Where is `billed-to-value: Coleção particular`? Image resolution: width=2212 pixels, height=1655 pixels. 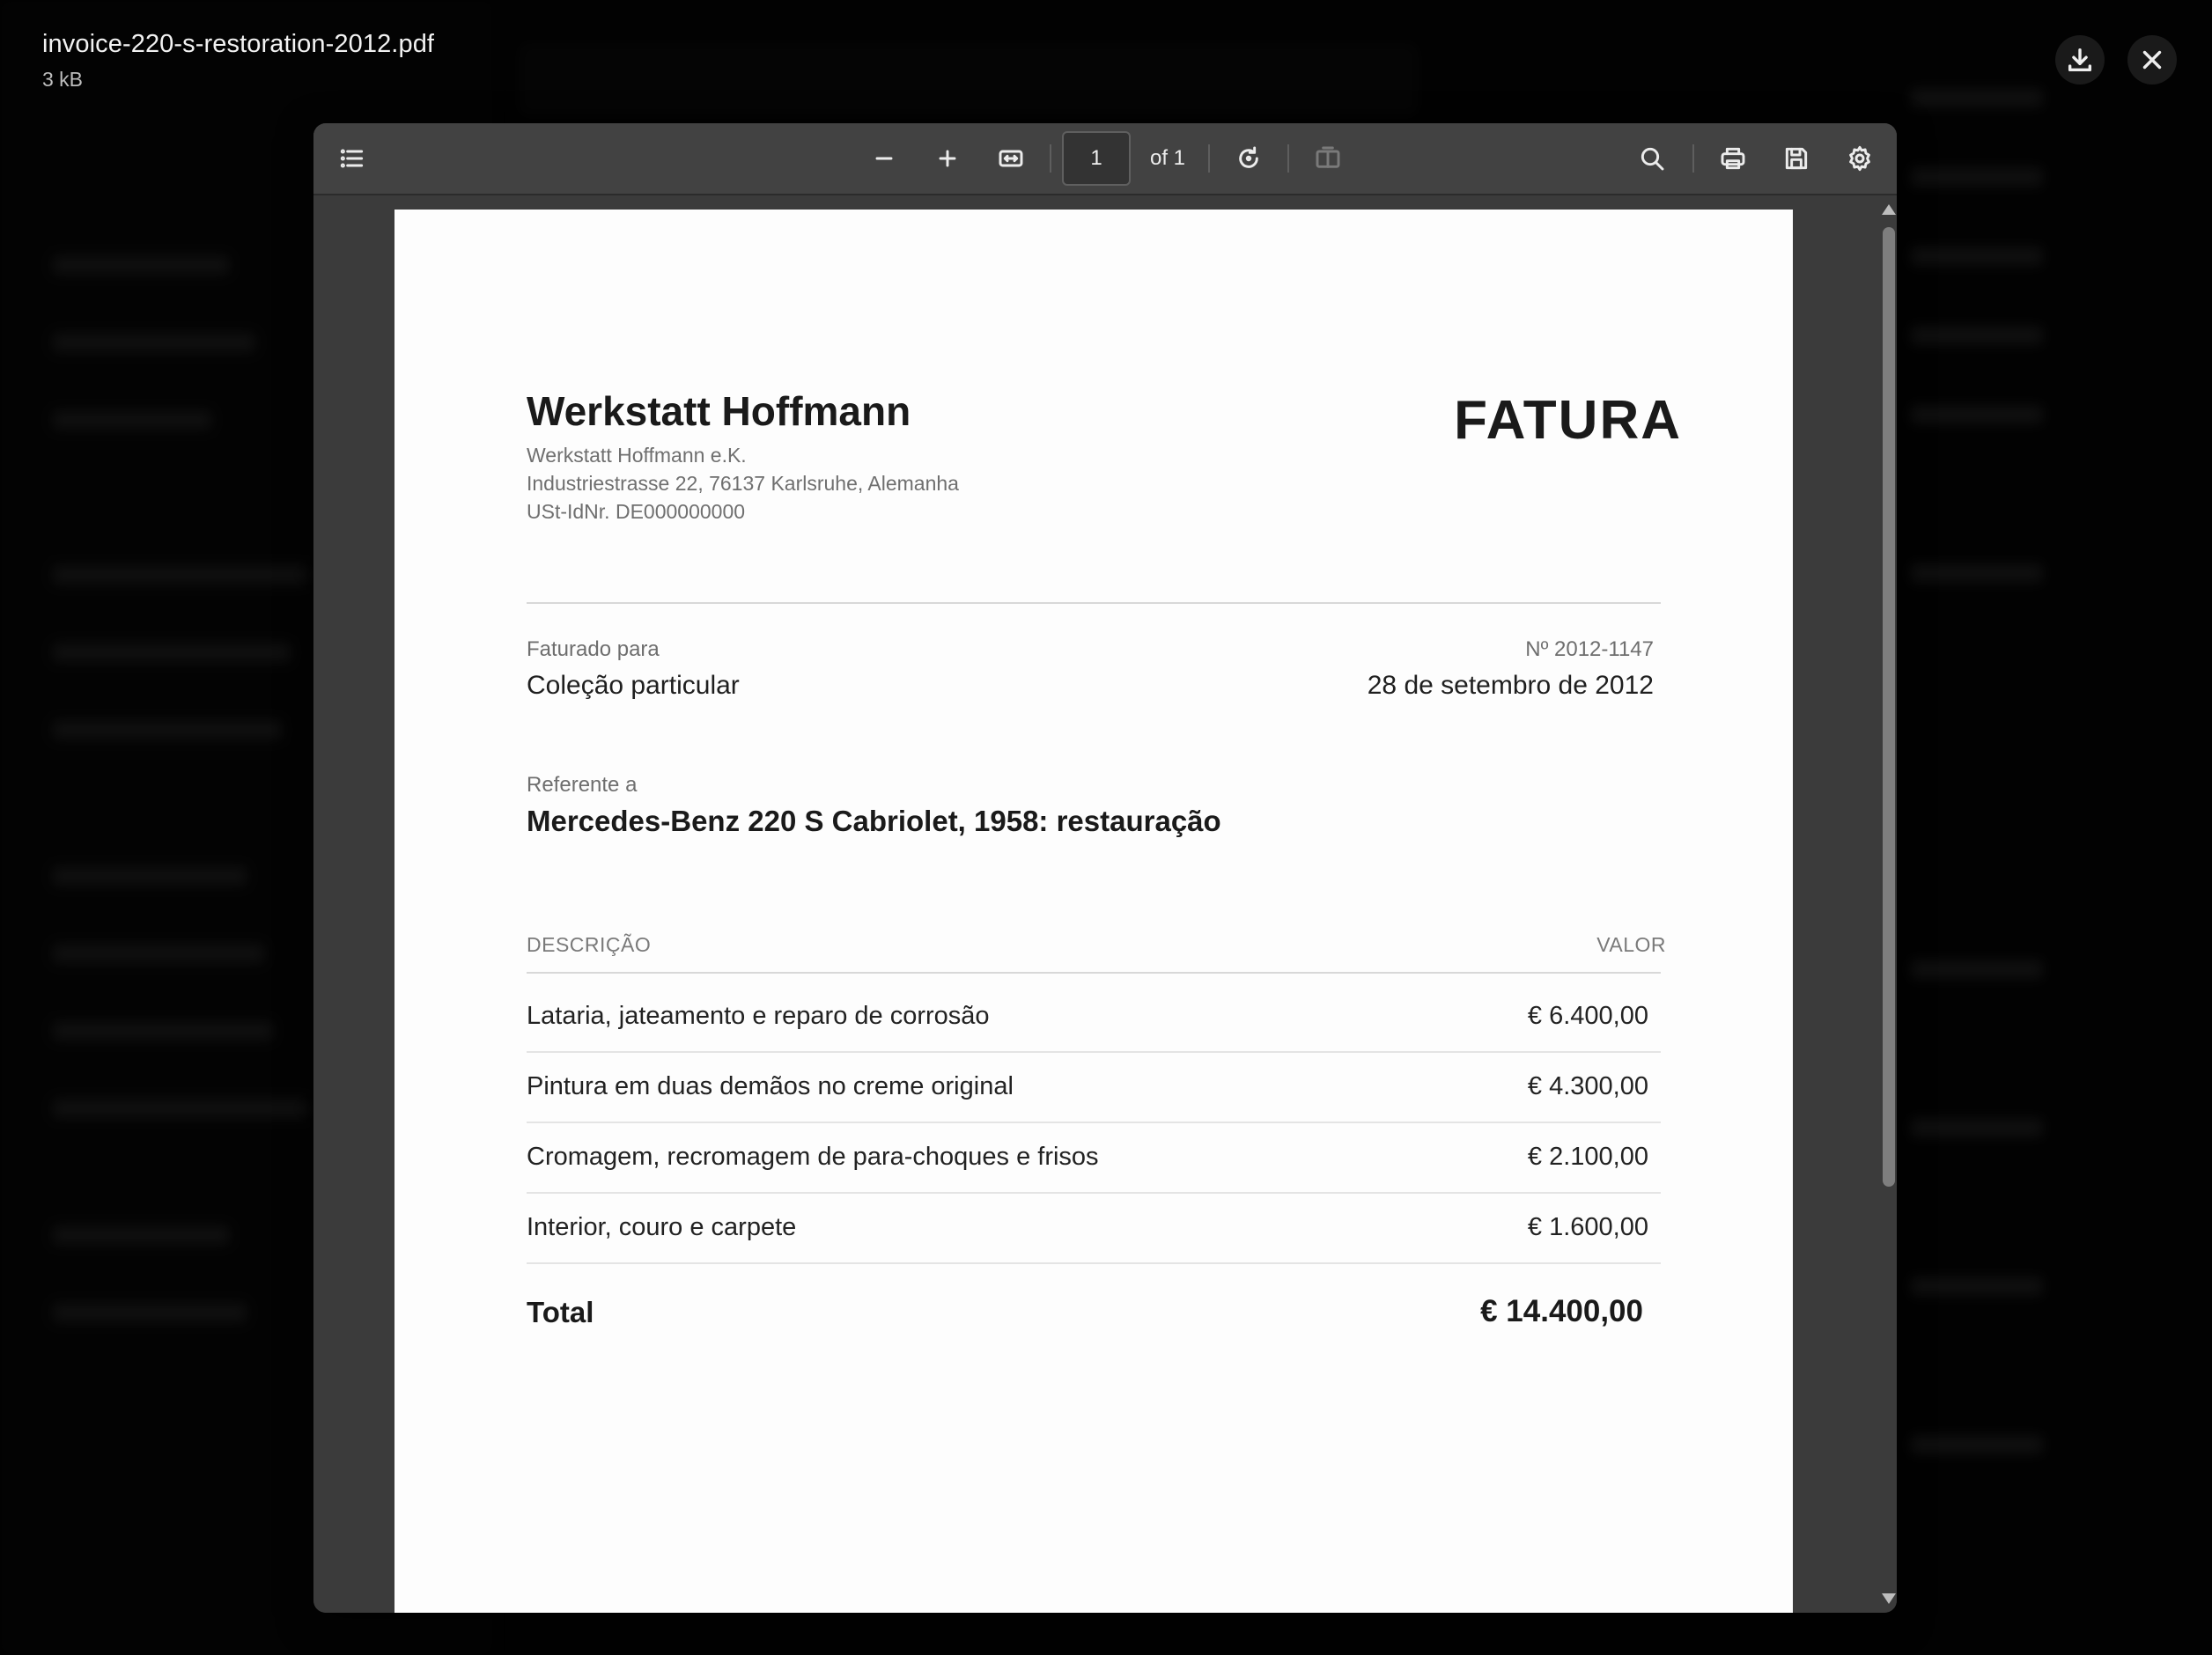
billed-to-value: Coleção particular is located at coordinates (633, 686).